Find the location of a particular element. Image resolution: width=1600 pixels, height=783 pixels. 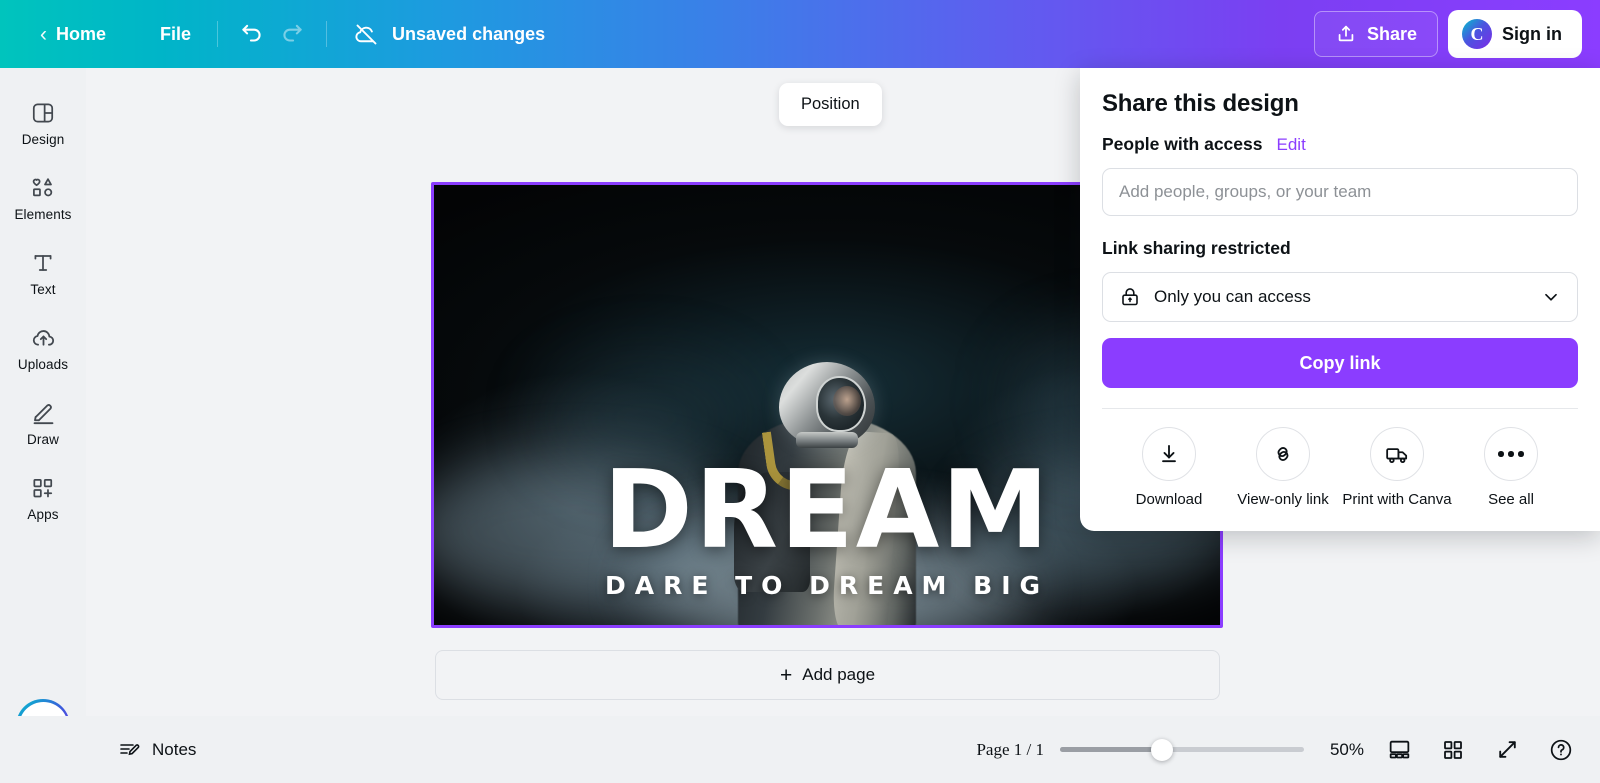

sign-in-label: Sign in is located at coordinates (1532, 33).